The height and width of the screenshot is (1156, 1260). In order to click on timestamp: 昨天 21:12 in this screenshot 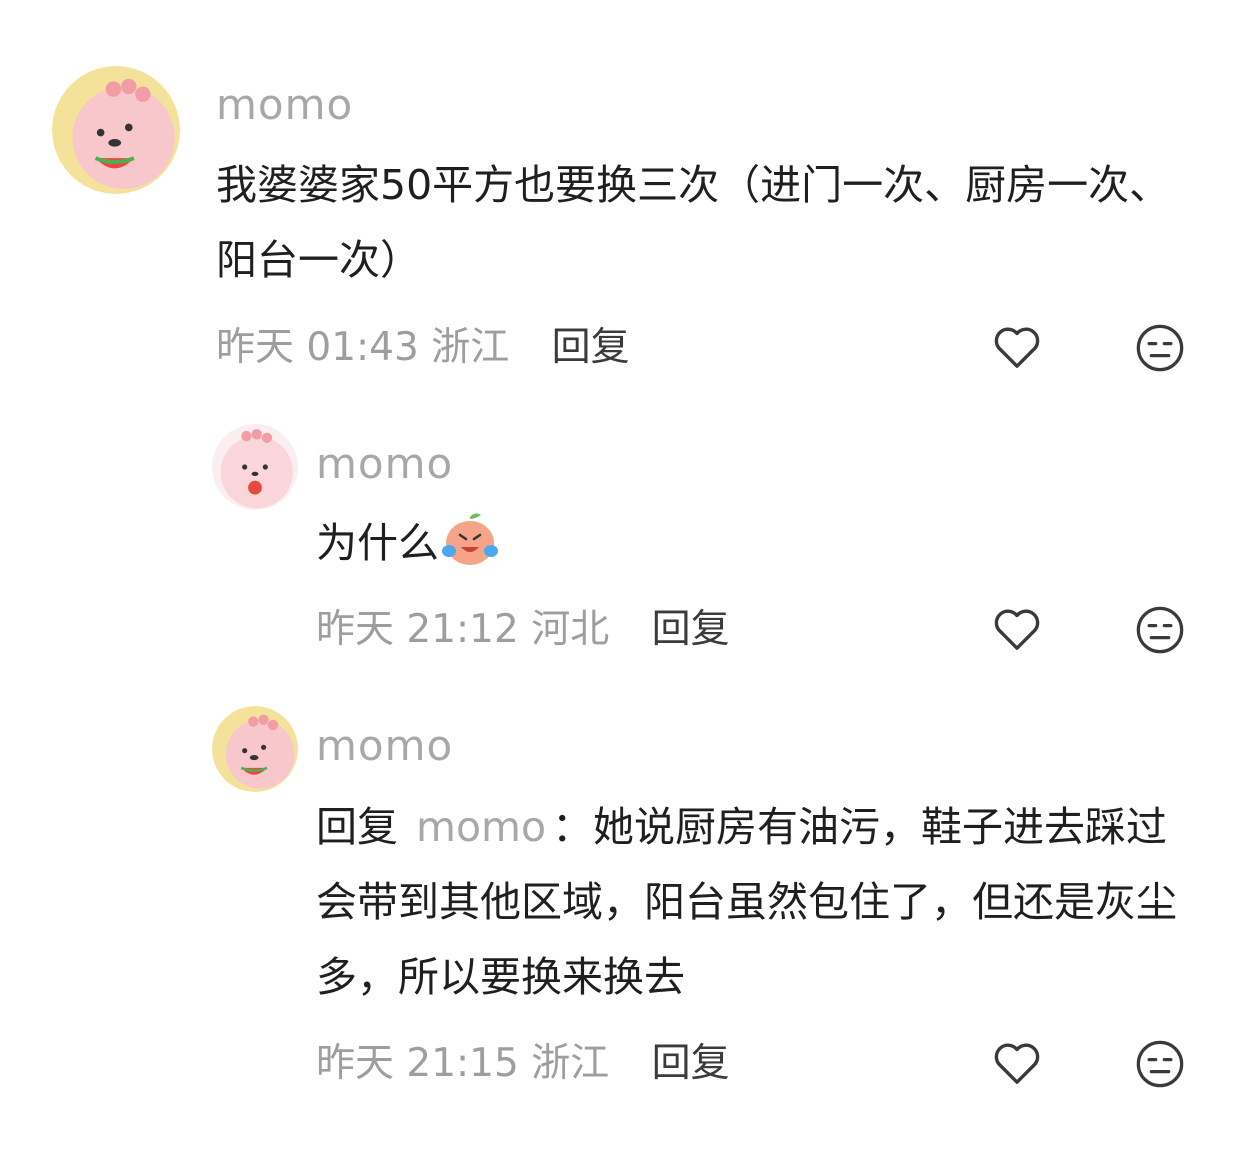, I will do `click(417, 629)`.